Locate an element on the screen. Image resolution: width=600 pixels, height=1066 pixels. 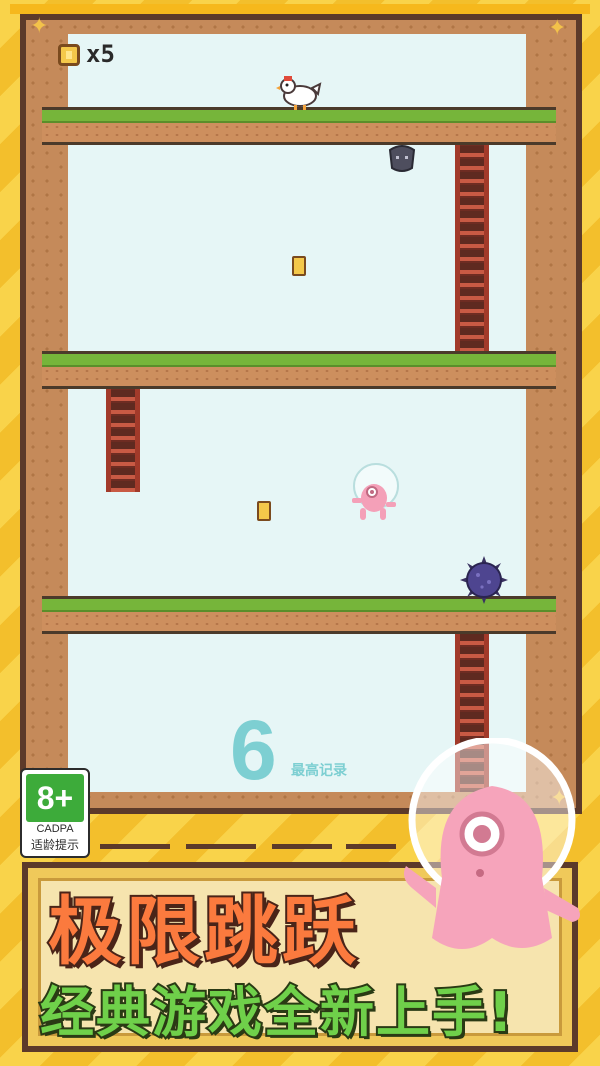
high-score-value: 6 is located at coordinates (253, 750).